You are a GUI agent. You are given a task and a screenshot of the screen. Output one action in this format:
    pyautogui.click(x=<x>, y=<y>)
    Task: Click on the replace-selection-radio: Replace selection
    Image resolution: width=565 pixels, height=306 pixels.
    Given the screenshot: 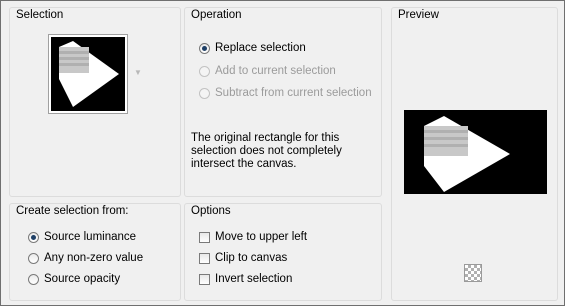 What is the action you would take?
    pyautogui.click(x=252, y=48)
    